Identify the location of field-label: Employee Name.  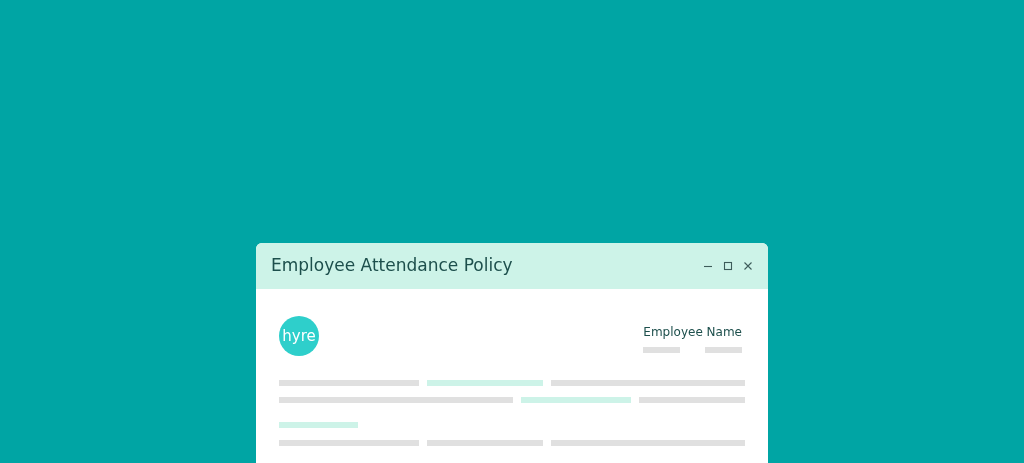
(692, 332).